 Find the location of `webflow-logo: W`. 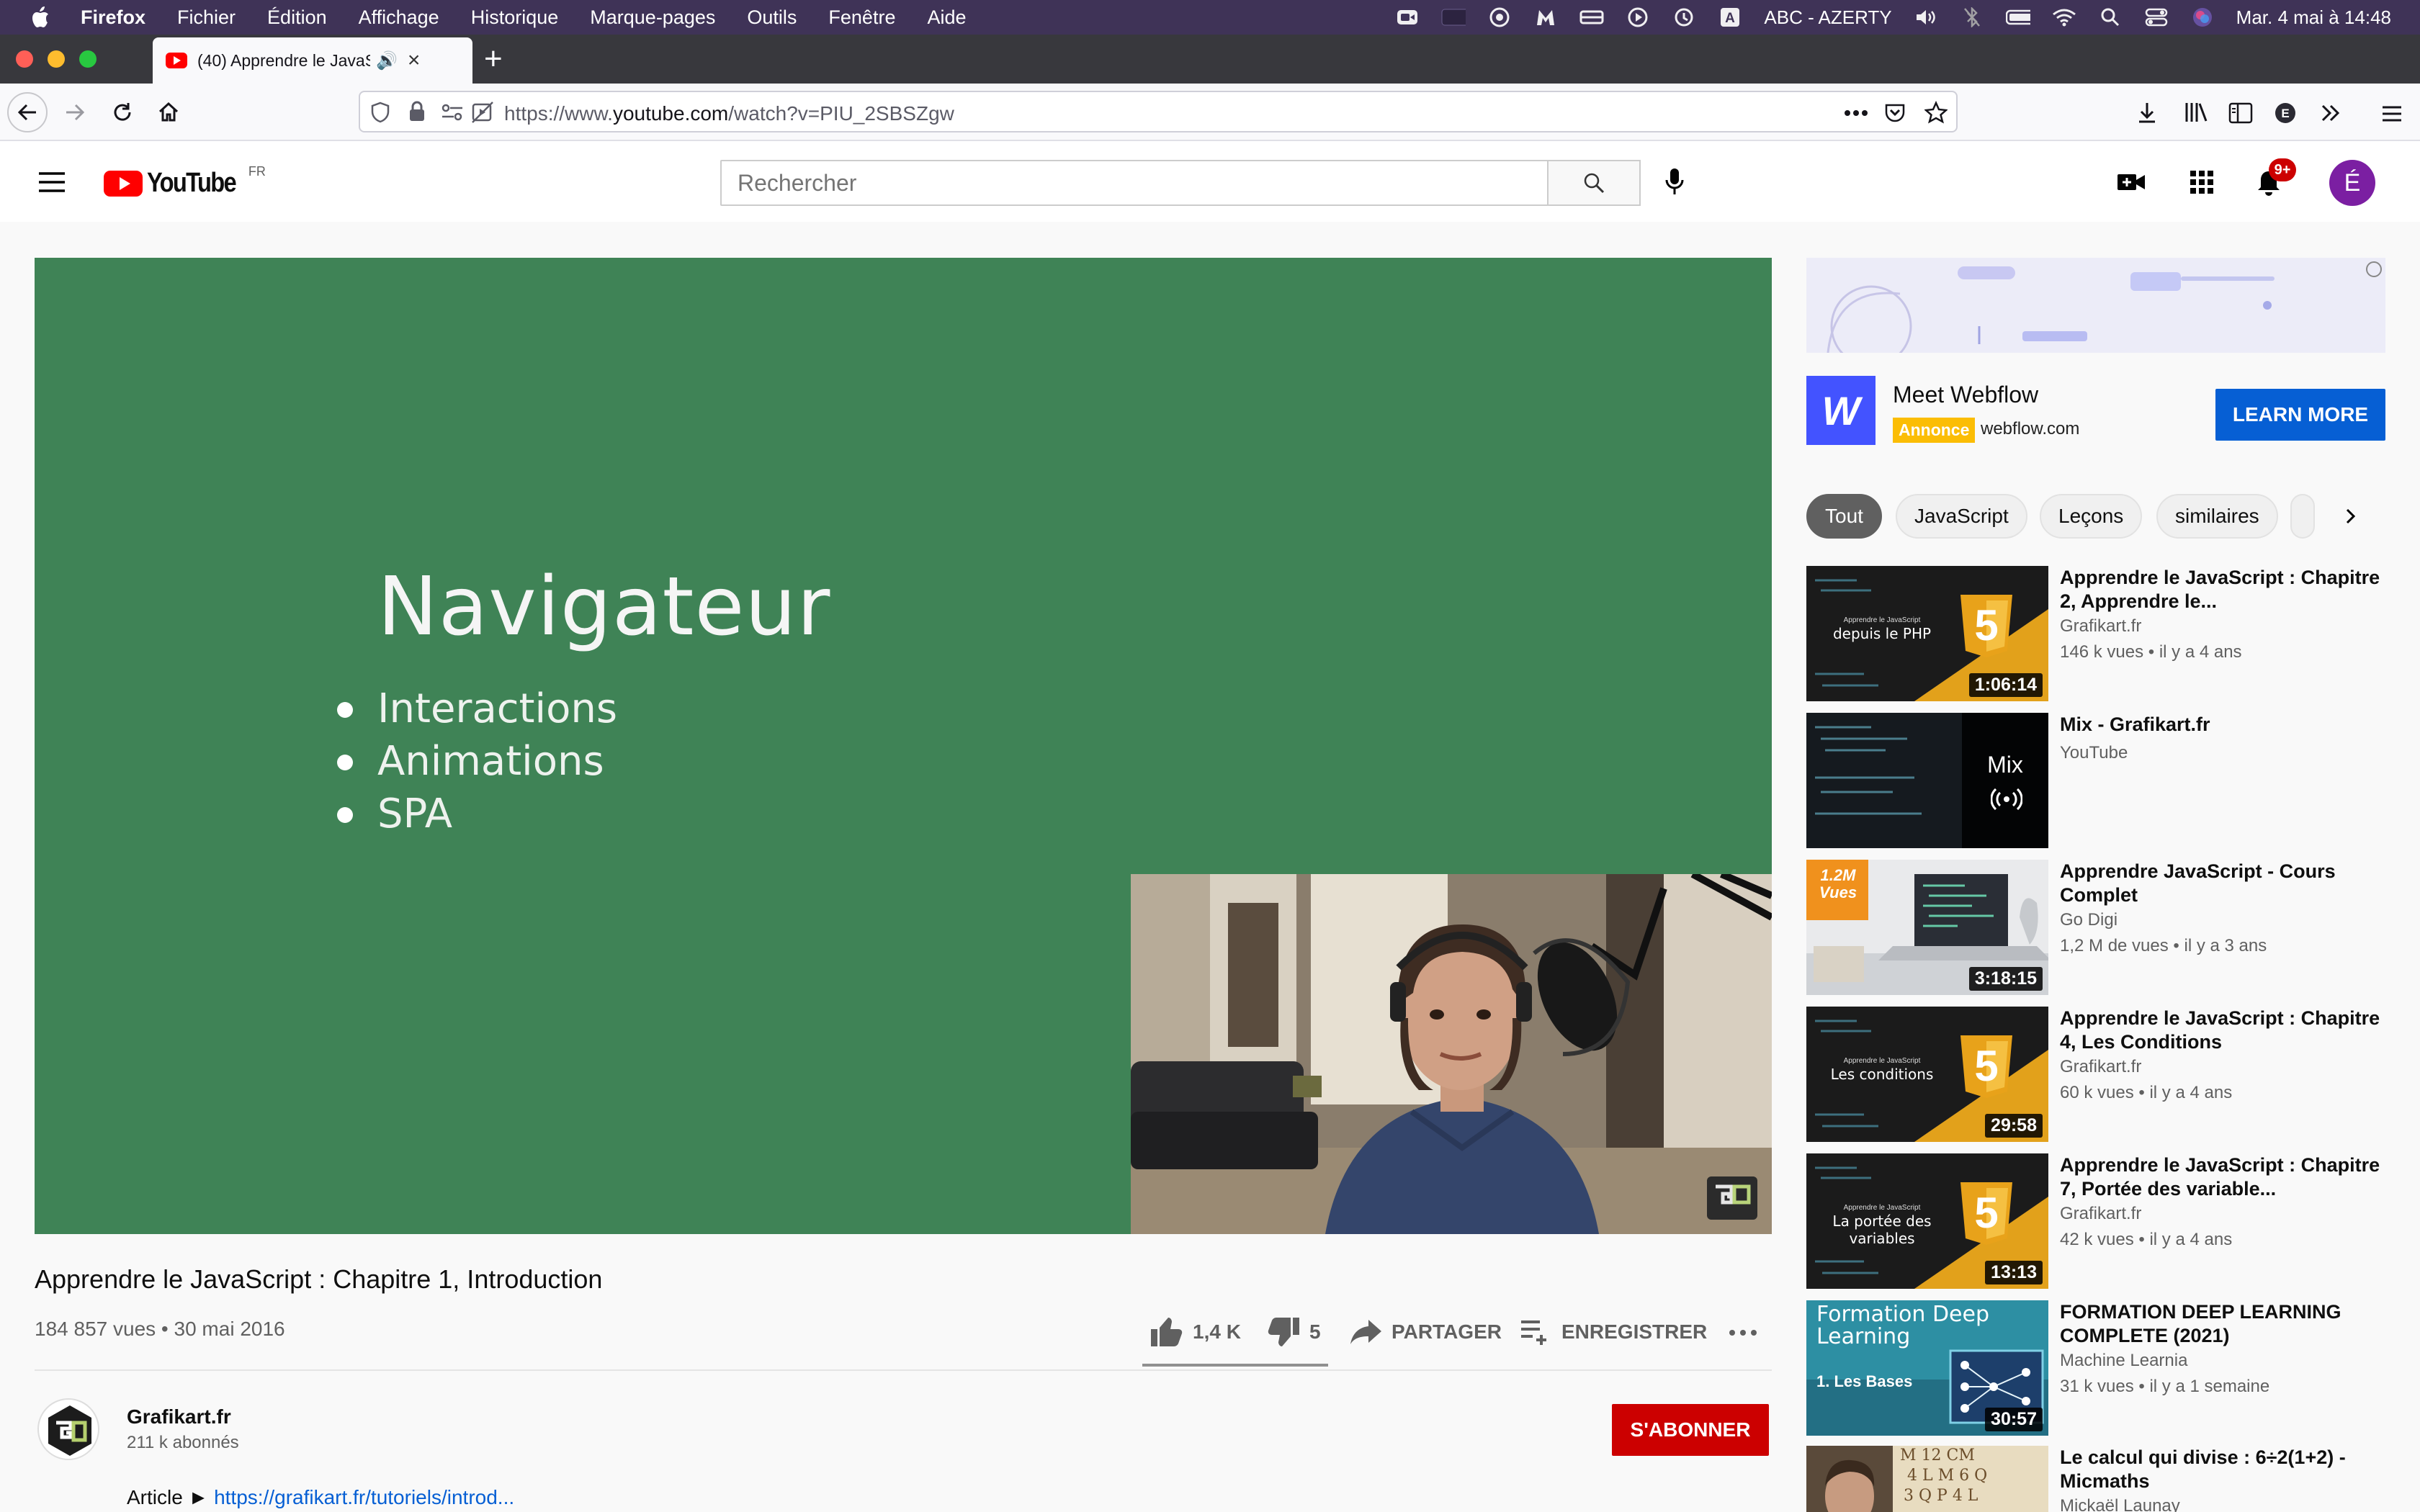

webflow-logo: W is located at coordinates (1841, 410).